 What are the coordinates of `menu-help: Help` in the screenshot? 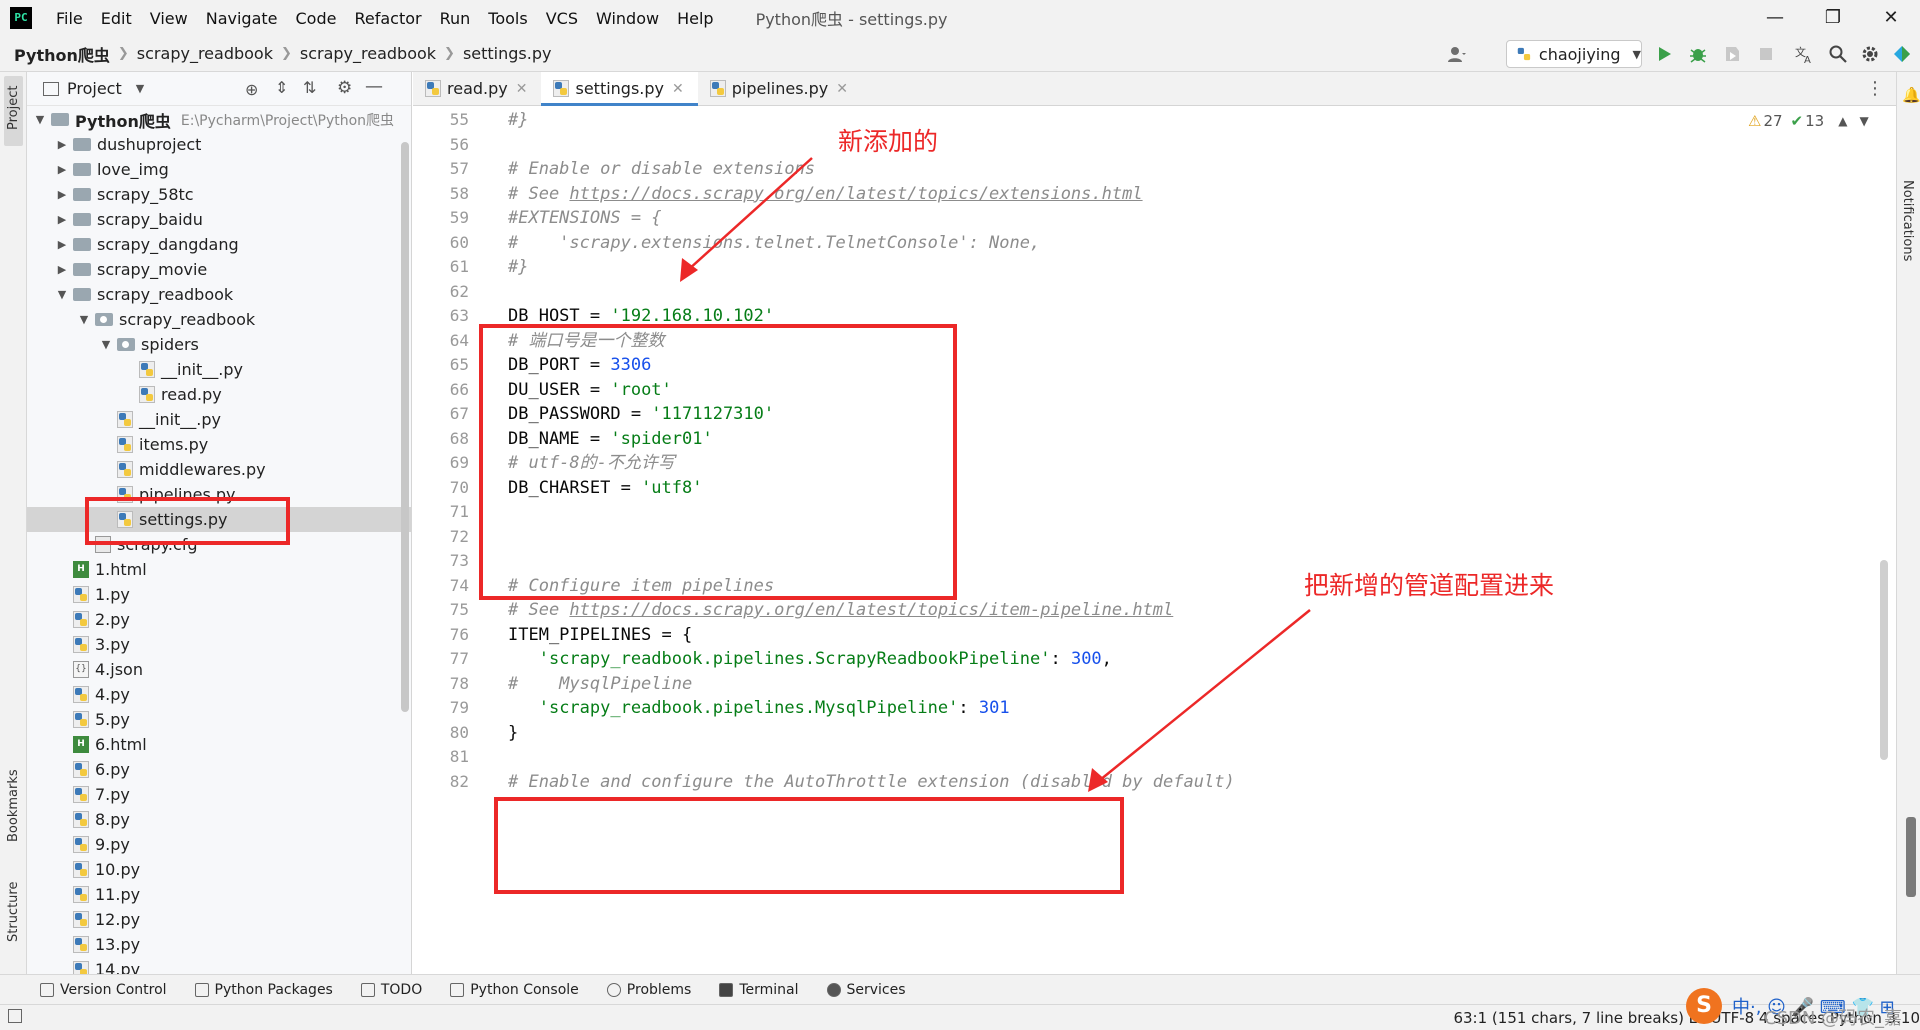 It's located at (695, 18).